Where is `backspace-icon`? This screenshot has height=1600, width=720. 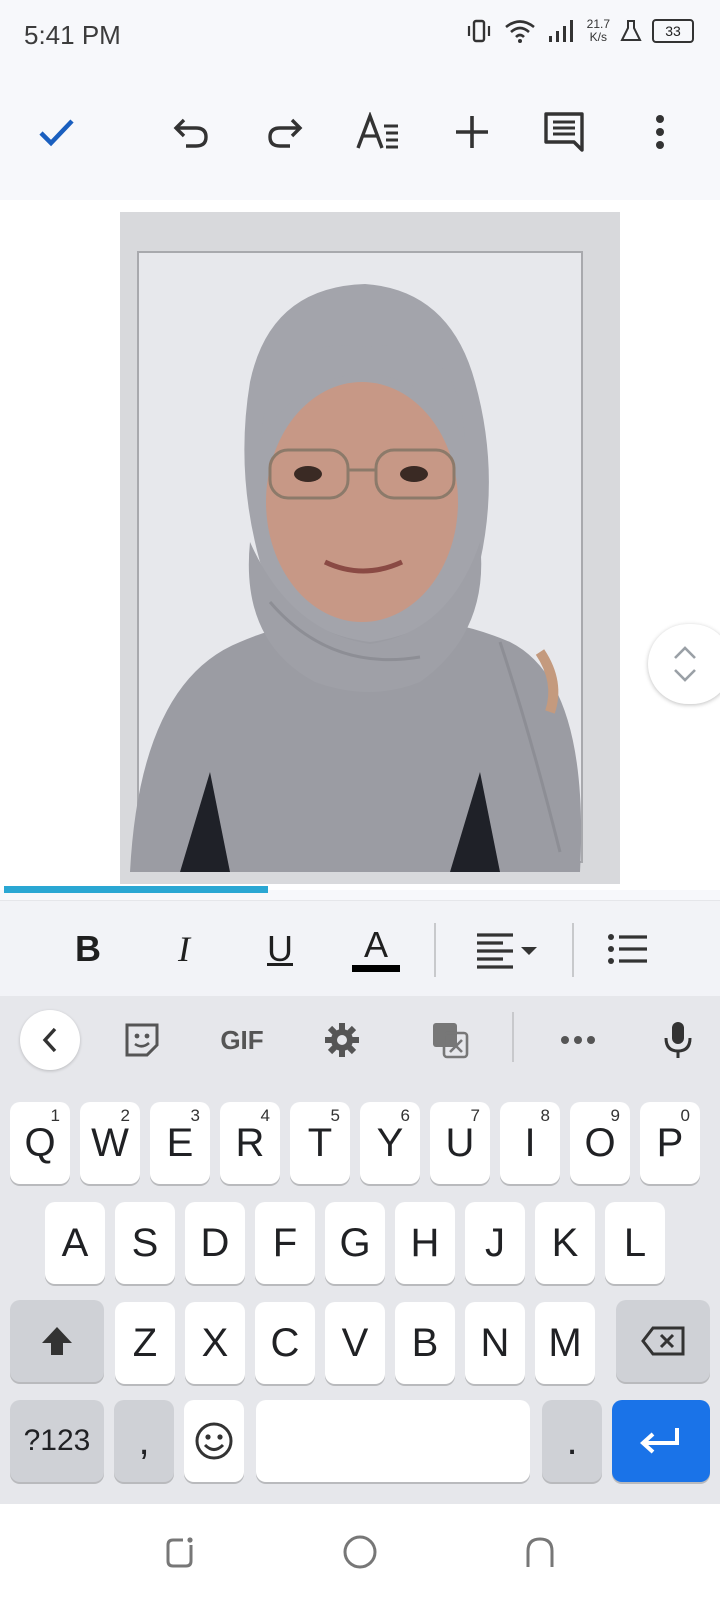
backspace-icon is located at coordinates (663, 1341).